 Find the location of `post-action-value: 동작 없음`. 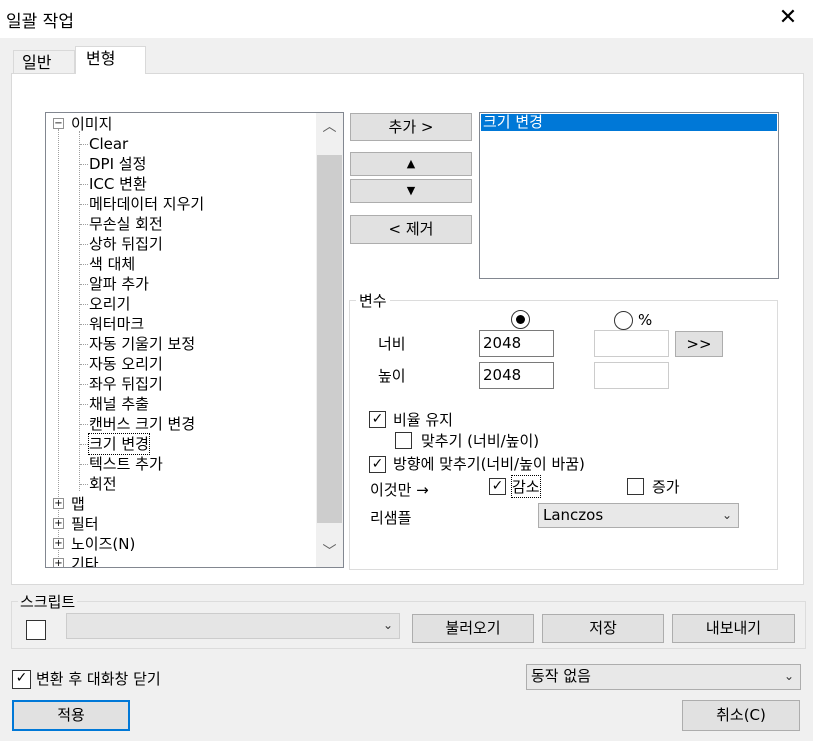

post-action-value: 동작 없음 is located at coordinates (561, 676).